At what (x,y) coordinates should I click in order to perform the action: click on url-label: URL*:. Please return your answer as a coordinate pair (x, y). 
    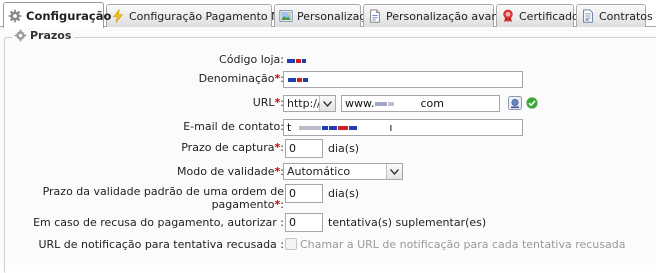
    Looking at the image, I should click on (268, 102).